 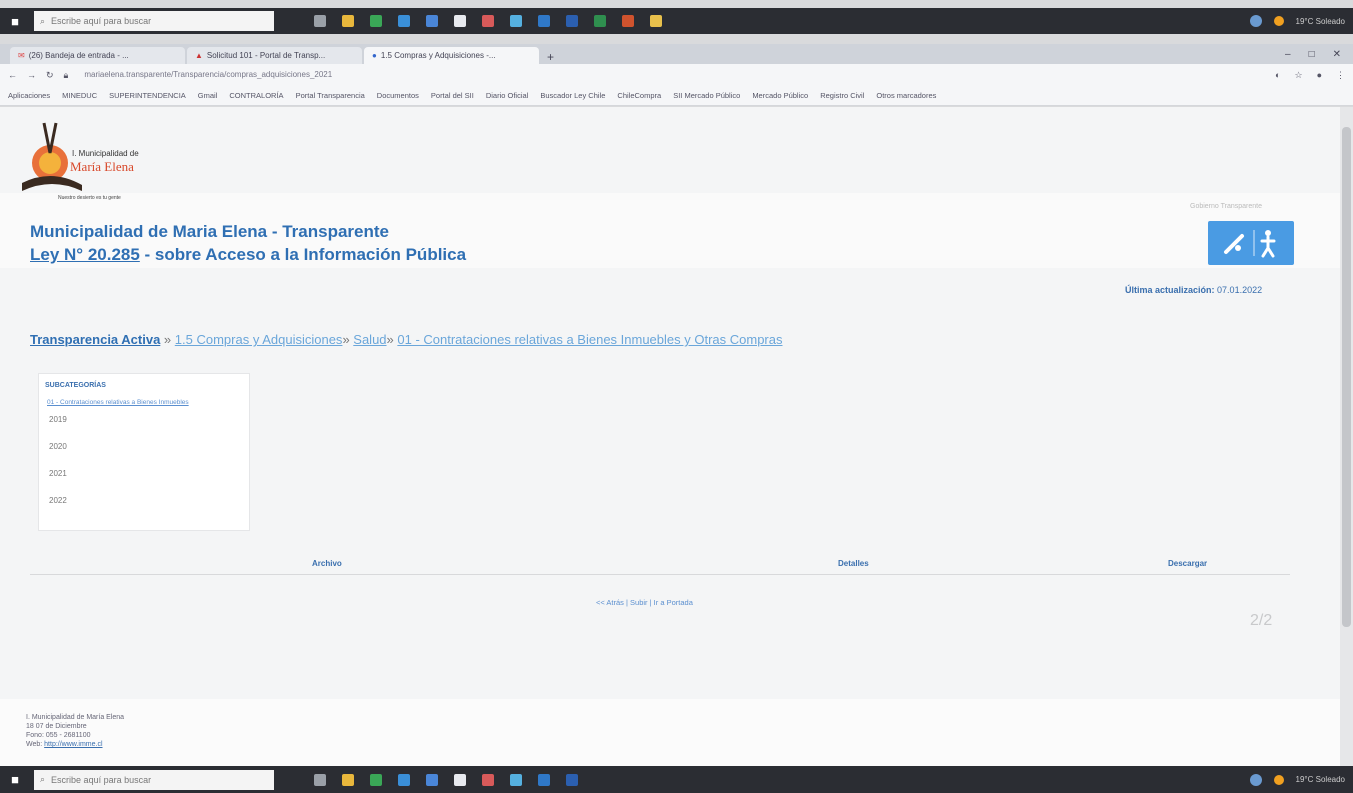 I want to click on year-item: 2020, so click(x=144, y=446).